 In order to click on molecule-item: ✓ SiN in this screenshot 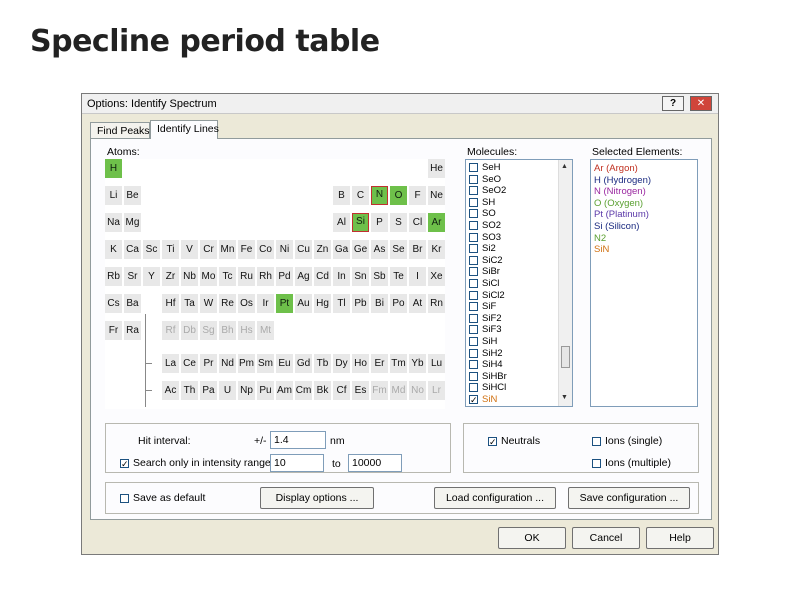, I will do `click(483, 399)`.